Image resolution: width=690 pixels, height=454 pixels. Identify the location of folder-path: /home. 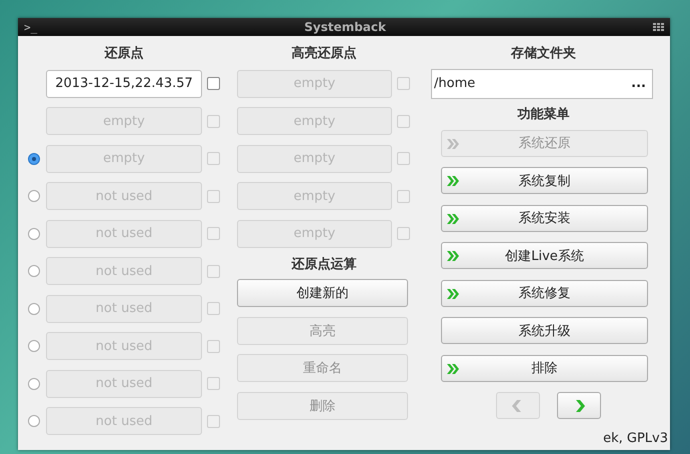
(455, 84).